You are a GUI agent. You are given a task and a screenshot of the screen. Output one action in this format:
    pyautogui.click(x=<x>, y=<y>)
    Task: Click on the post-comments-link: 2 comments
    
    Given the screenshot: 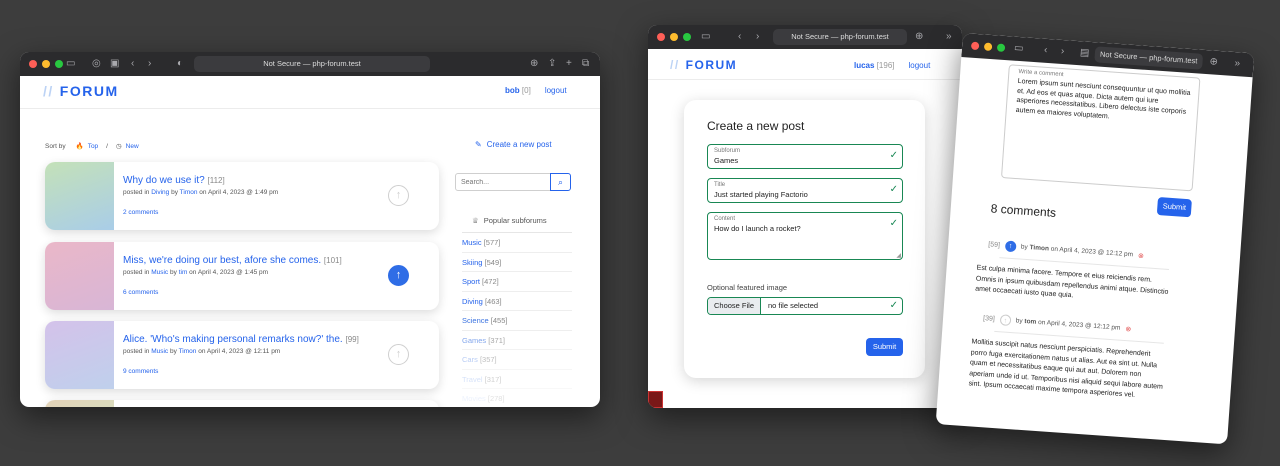 What is the action you would take?
    pyautogui.click(x=140, y=212)
    